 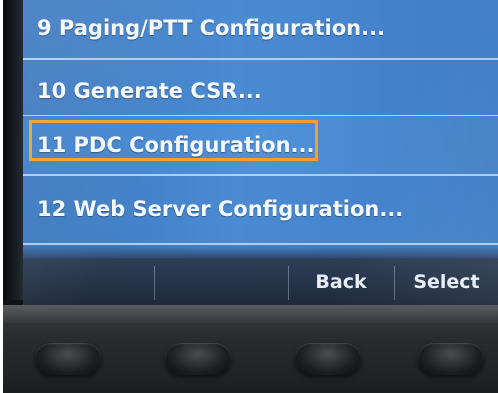 I want to click on select-softkey-label: Select, so click(x=446, y=281).